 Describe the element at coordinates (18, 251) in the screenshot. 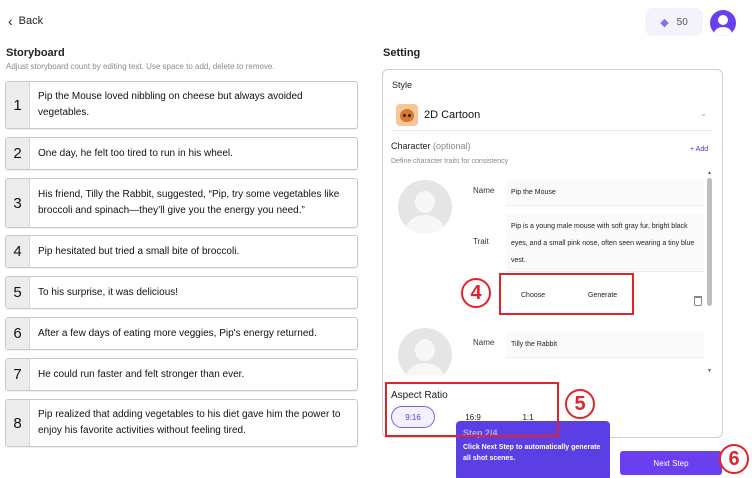

I see `scene-number: 4` at that location.